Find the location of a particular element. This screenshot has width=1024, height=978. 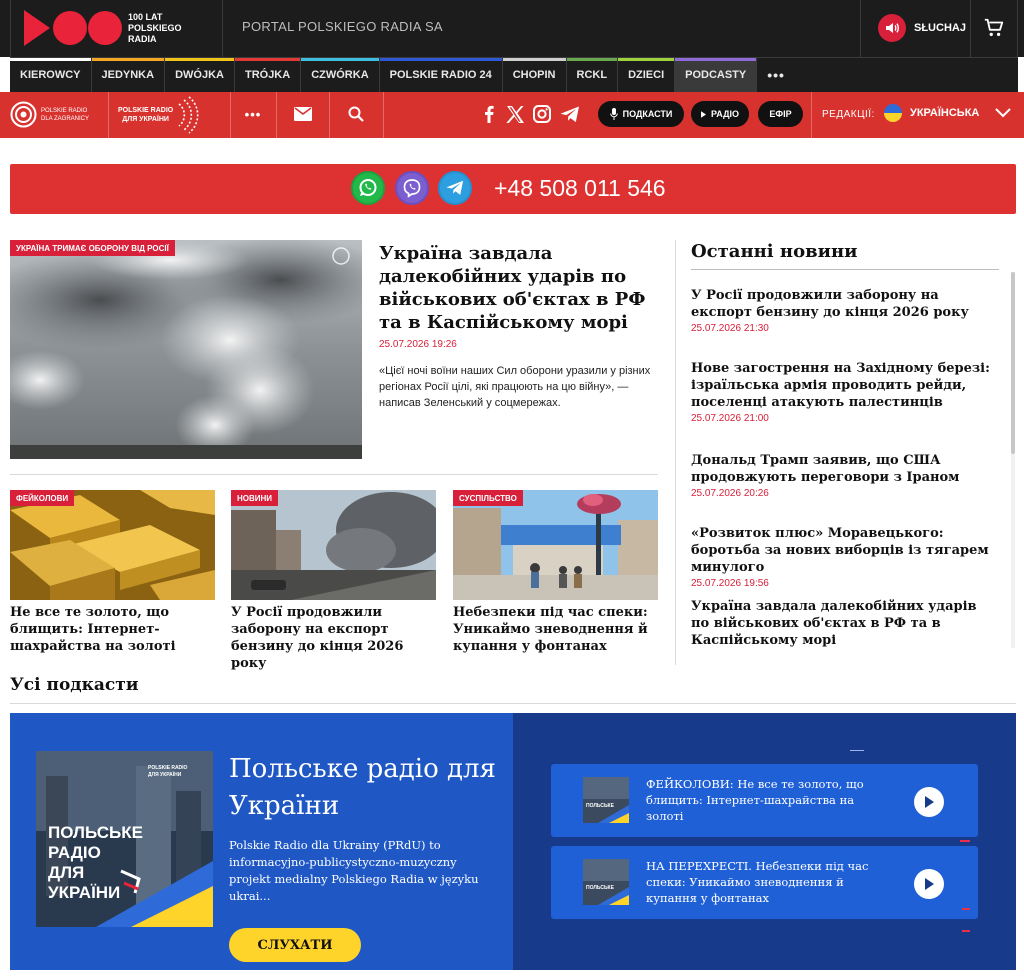

main-story-date: 25.07.2026 19:26 is located at coordinates (418, 344).